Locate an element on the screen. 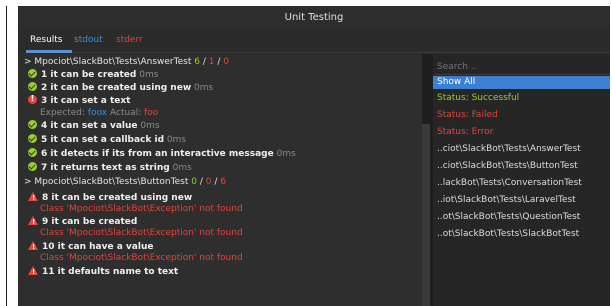  filter-status-failed: Status: Failed is located at coordinates (521, 115).